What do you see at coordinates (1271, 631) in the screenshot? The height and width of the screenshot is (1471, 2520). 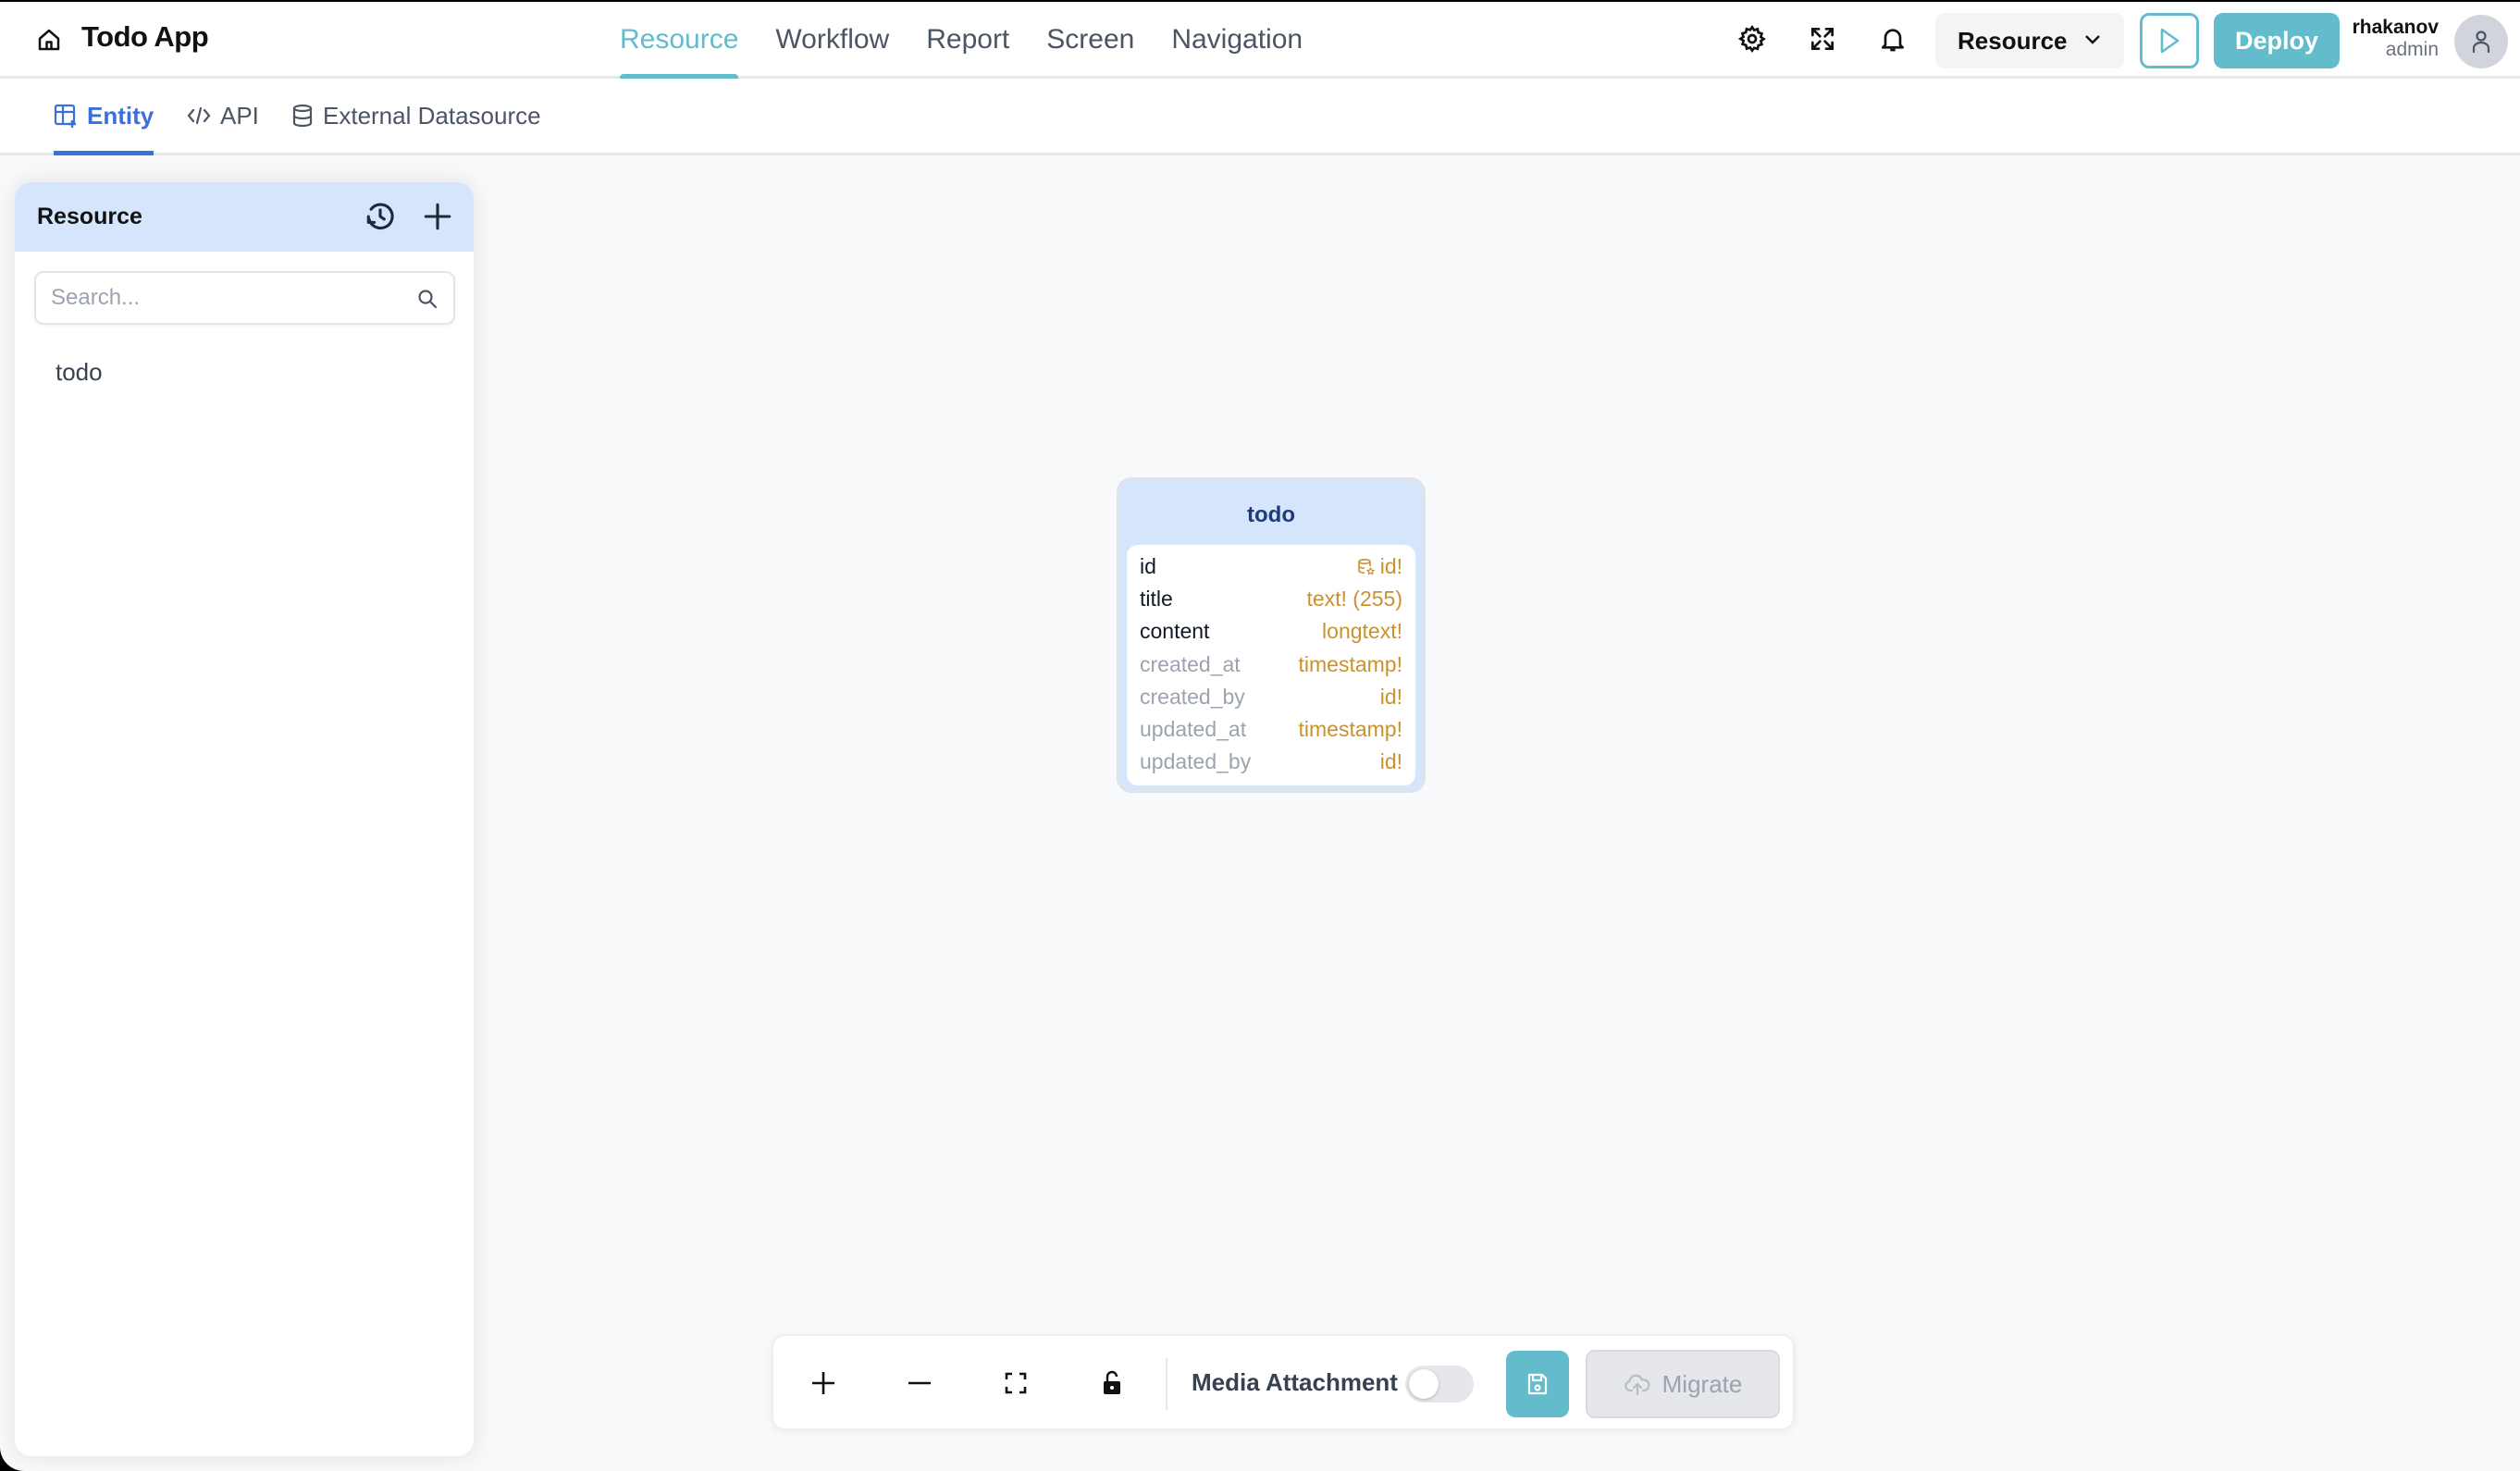 I see `entity-field: content longtext!` at bounding box center [1271, 631].